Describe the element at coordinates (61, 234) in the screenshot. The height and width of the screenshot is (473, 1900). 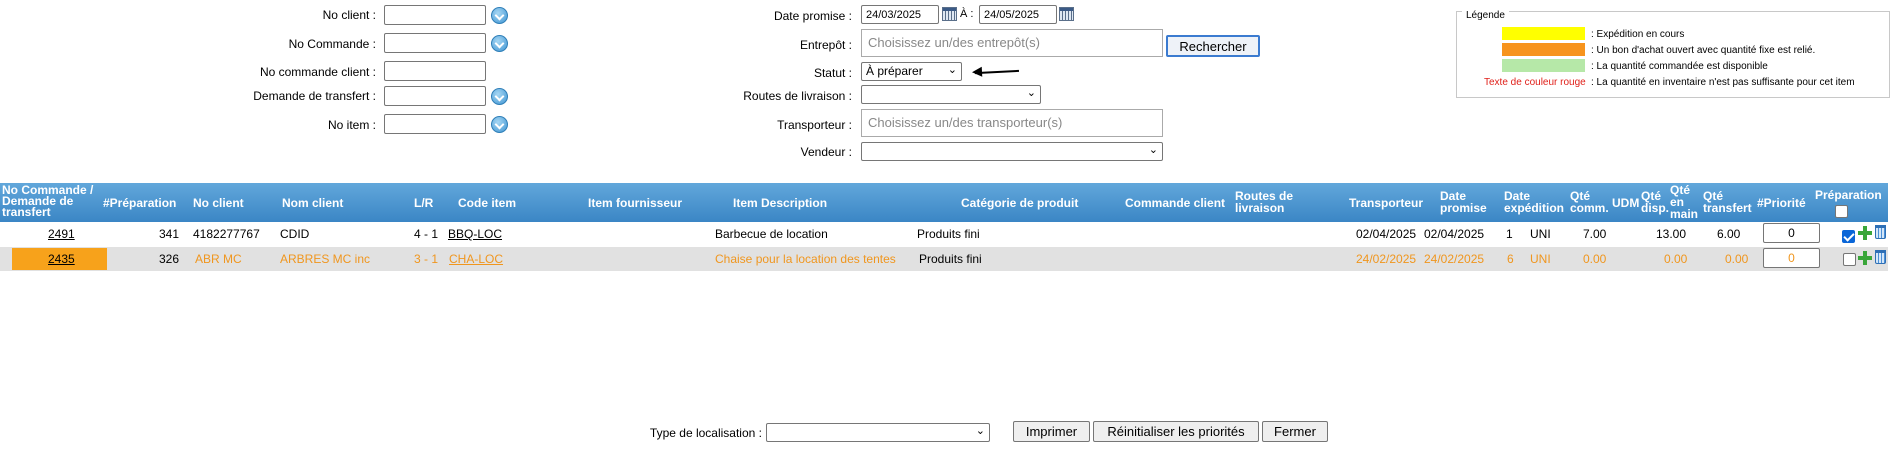
I see `commande-link: 2491` at that location.